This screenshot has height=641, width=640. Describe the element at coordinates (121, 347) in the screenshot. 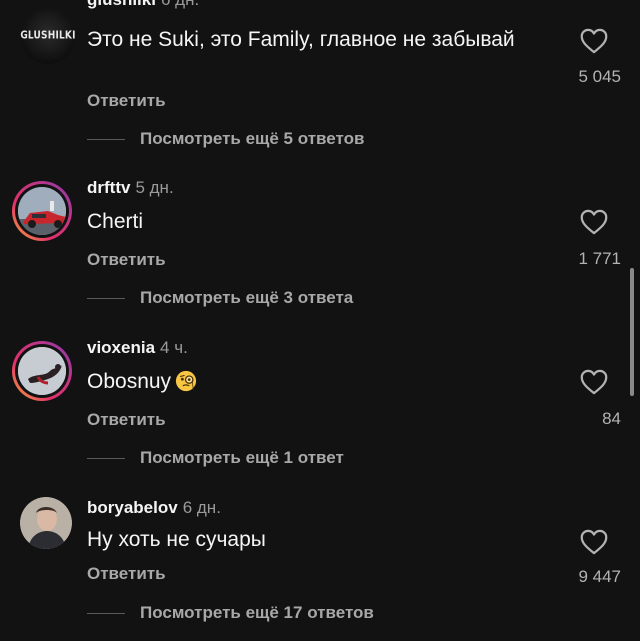

I see `username: vioxenia` at that location.